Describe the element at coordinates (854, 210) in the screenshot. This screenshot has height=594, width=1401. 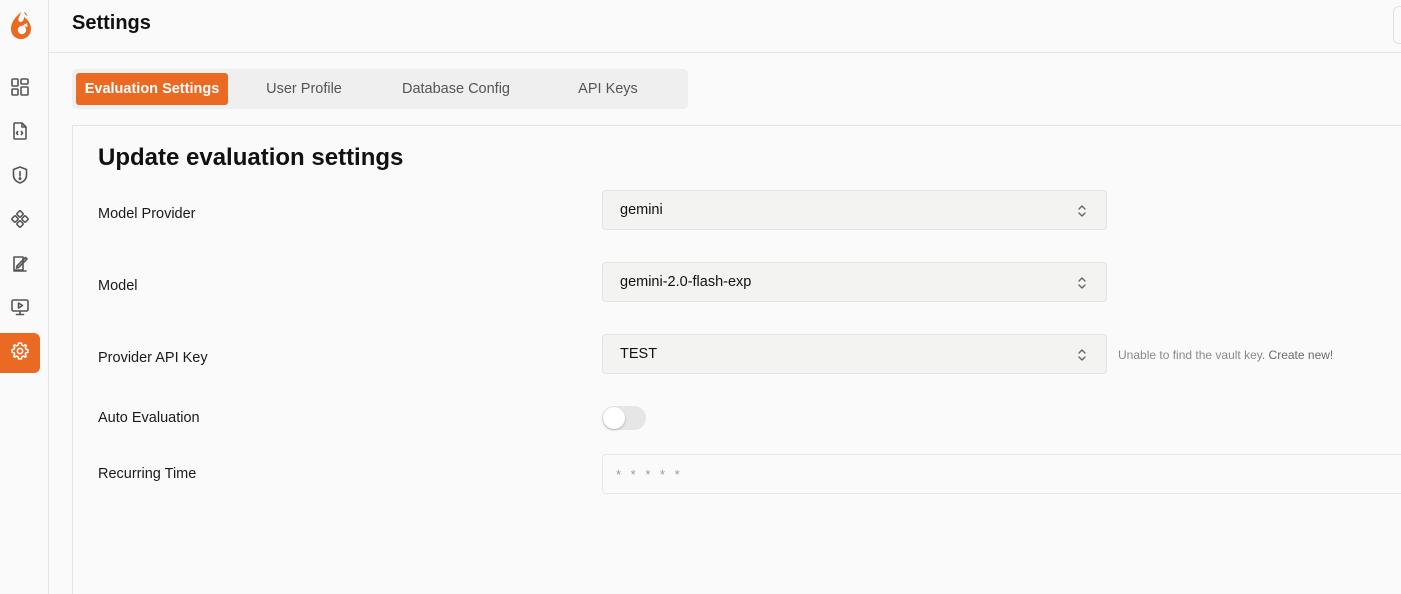
I see `model-provider-select: gemini` at that location.